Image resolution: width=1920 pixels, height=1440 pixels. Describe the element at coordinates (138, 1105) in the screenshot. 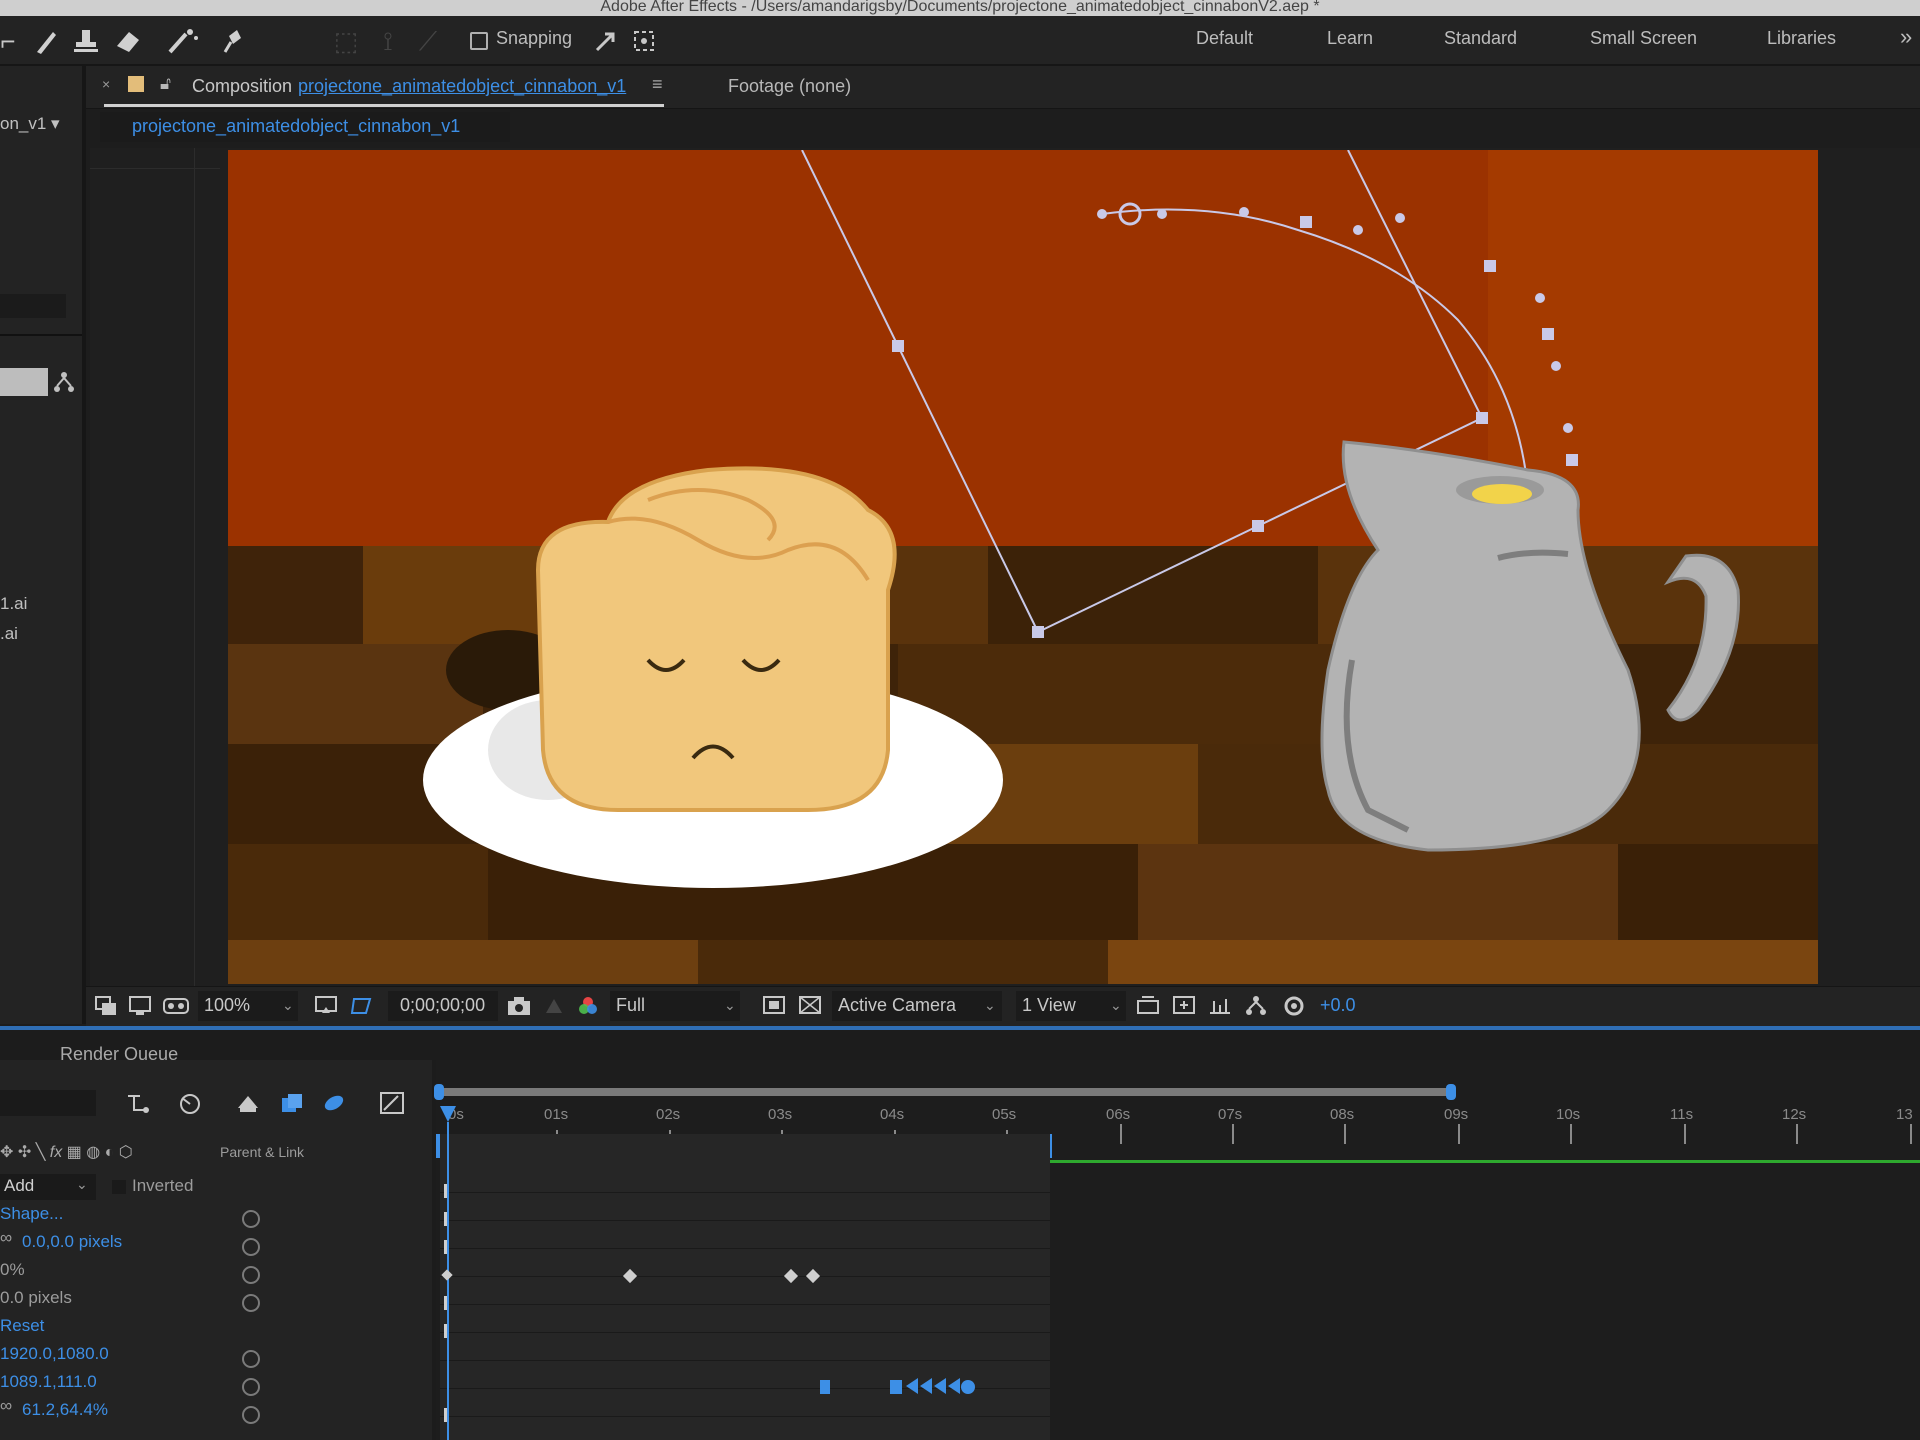

I see `comp-mini-flowchart-icon` at that location.